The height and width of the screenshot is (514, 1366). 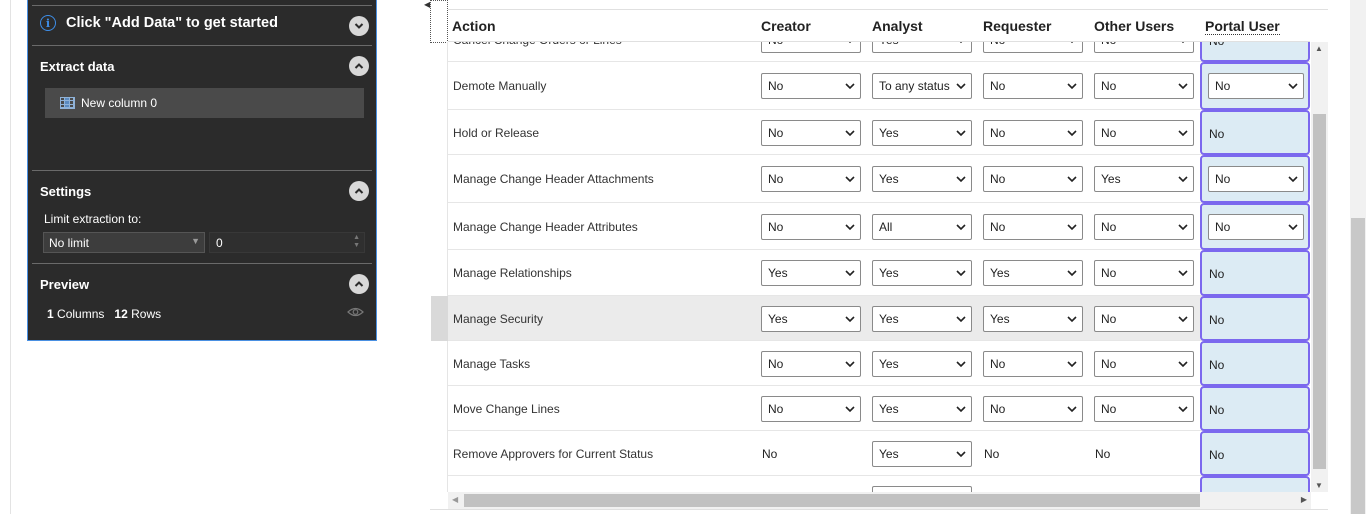 What do you see at coordinates (922, 227) in the screenshot?
I see `analyst-select: All` at bounding box center [922, 227].